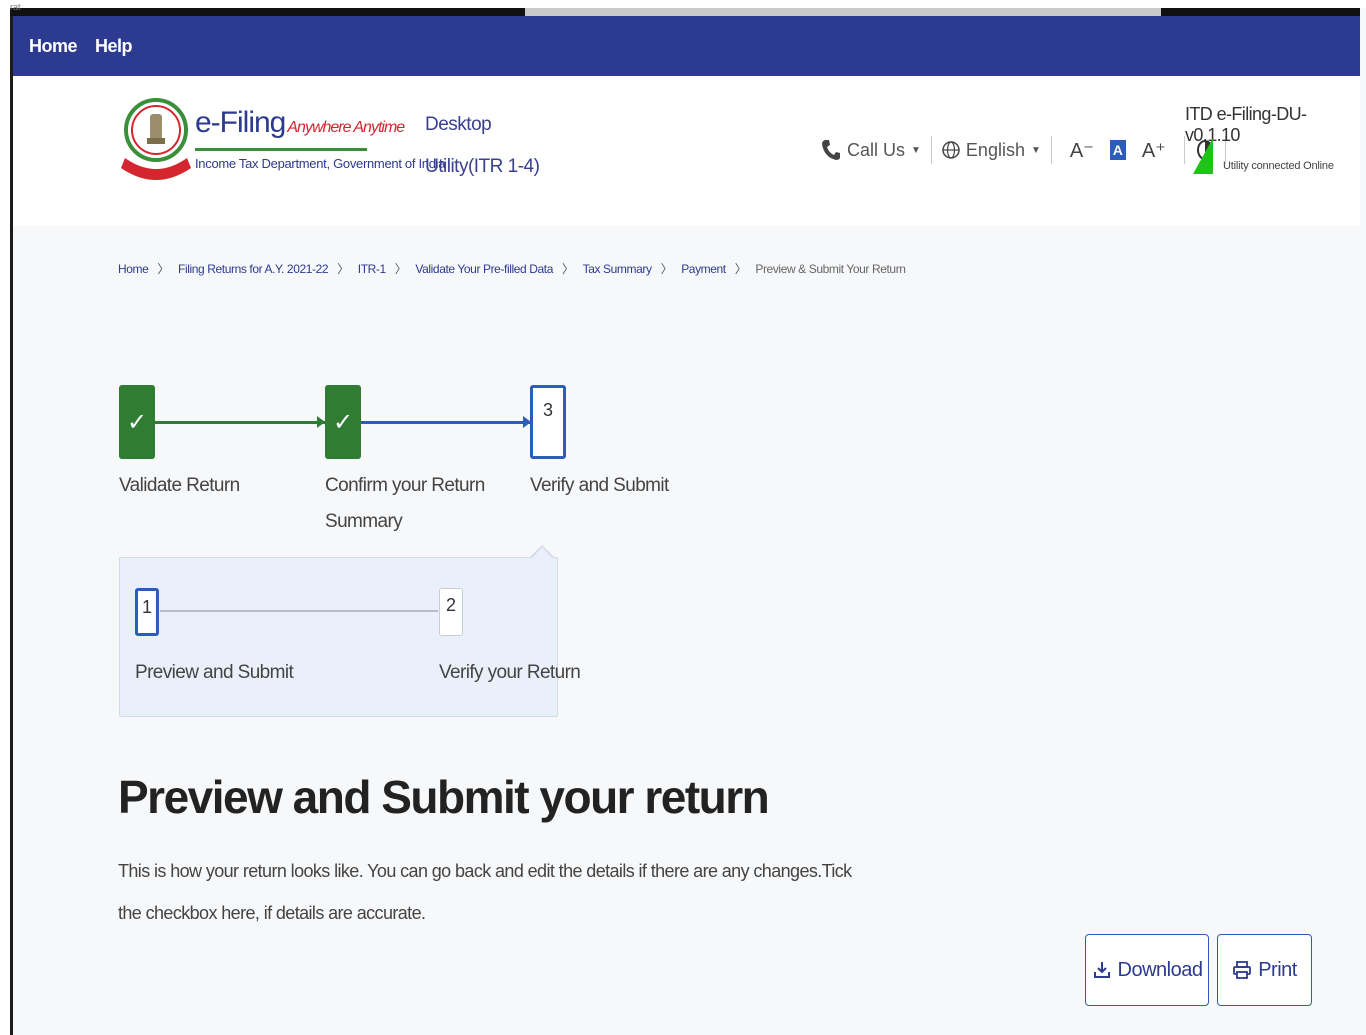  What do you see at coordinates (147, 612) in the screenshot?
I see `substep-1-box: 1` at bounding box center [147, 612].